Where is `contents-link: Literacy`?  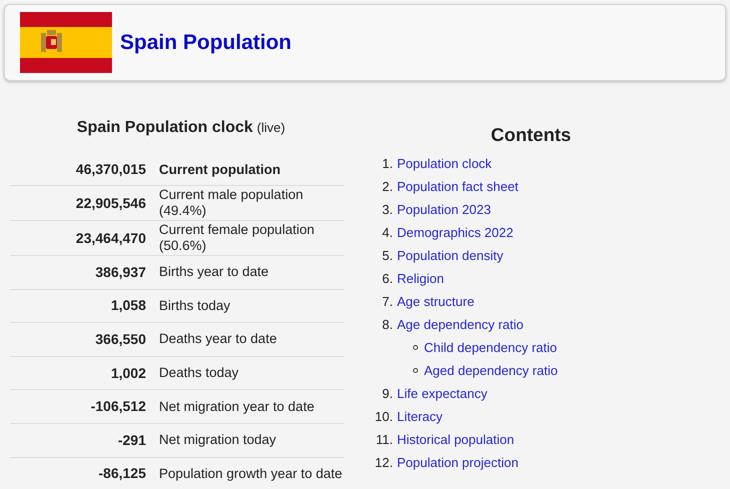 contents-link: Literacy is located at coordinates (420, 416).